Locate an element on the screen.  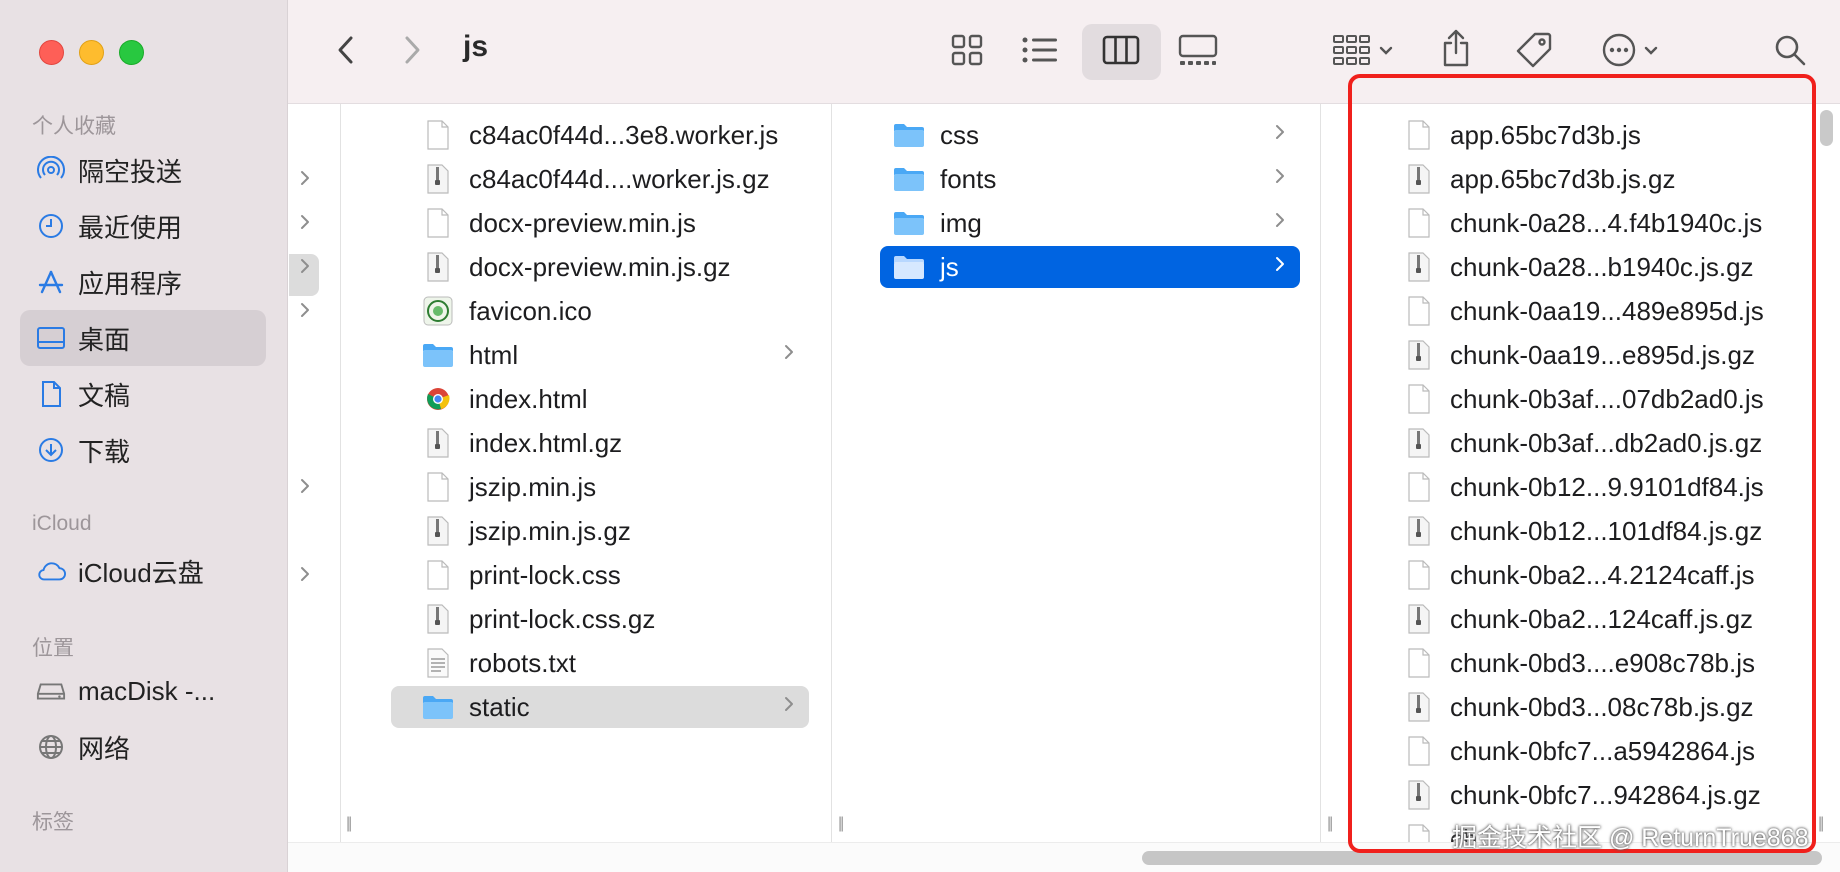
sidebar-section-favorites: 个人收藏 is located at coordinates (74, 126).